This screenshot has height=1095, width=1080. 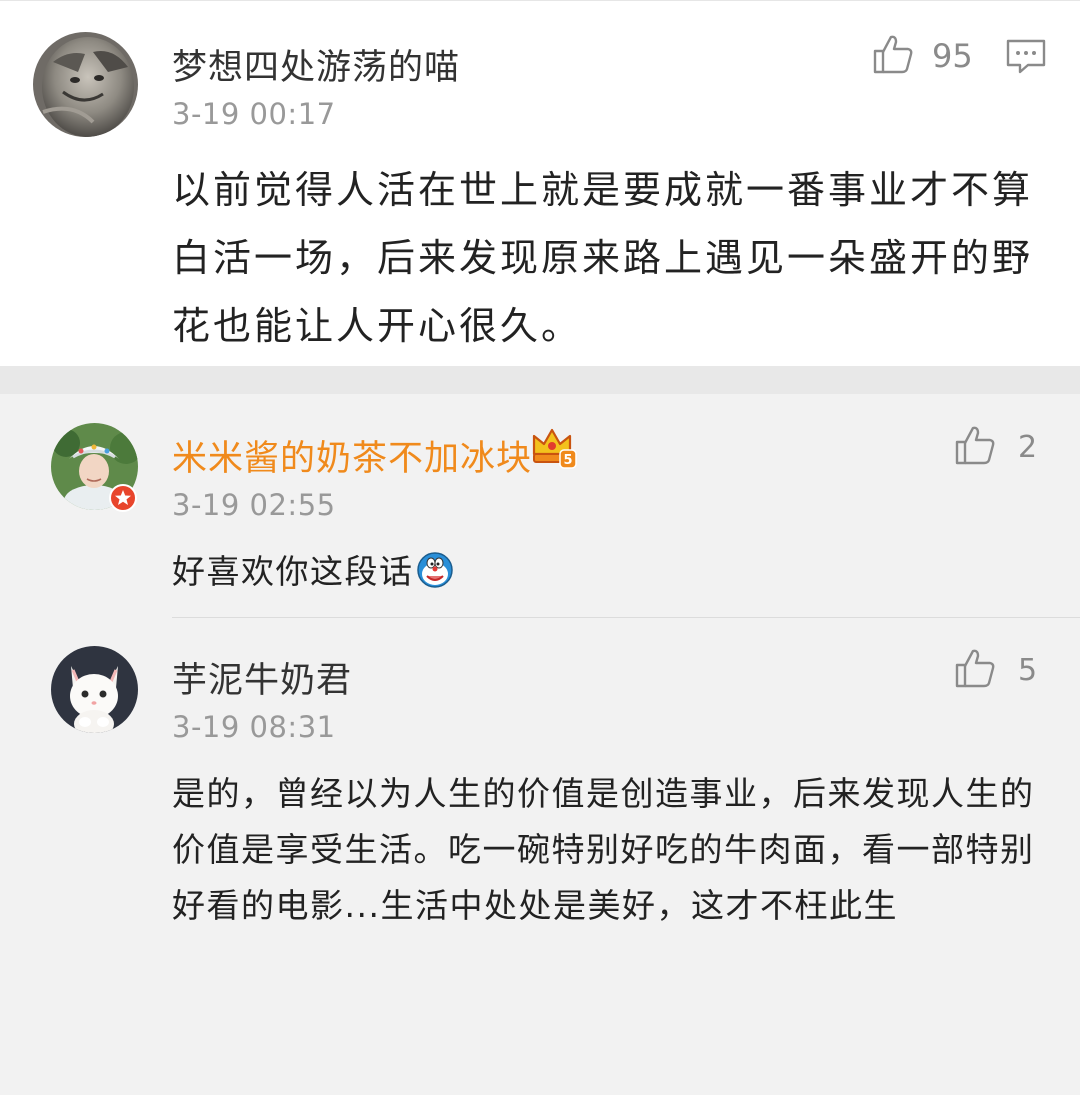 I want to click on timestamp: 3-19 02:55, so click(x=254, y=505).